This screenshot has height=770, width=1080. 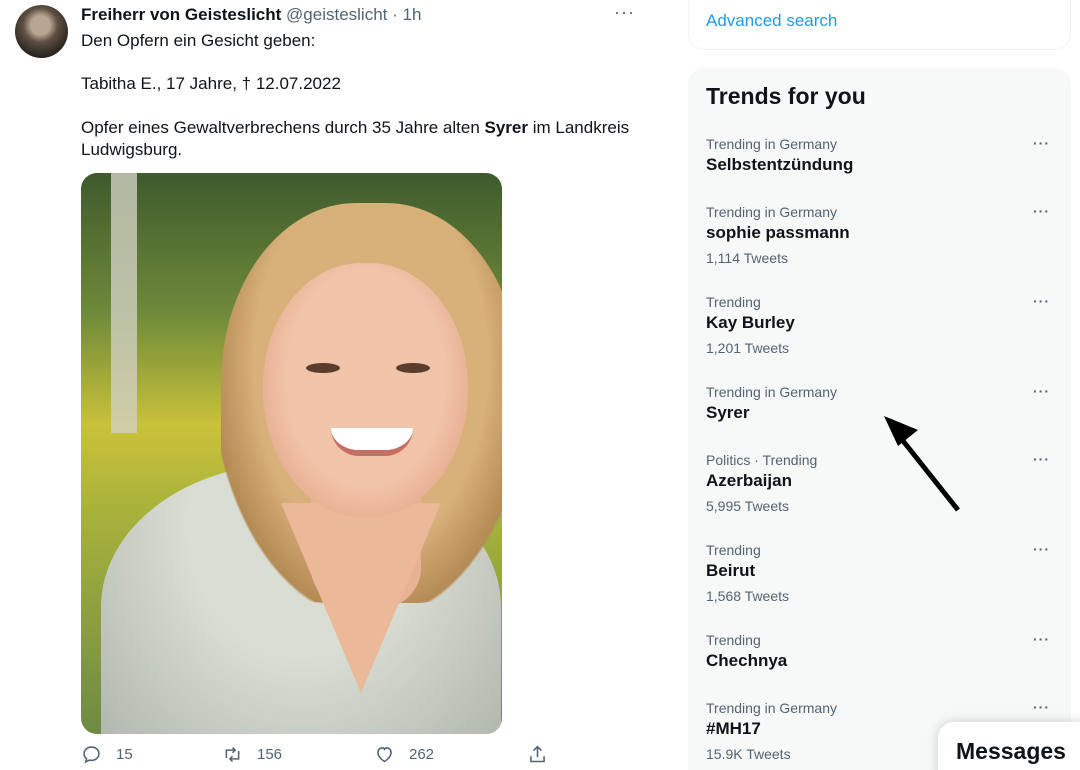 What do you see at coordinates (384, 755) in the screenshot?
I see `heart-icon` at bounding box center [384, 755].